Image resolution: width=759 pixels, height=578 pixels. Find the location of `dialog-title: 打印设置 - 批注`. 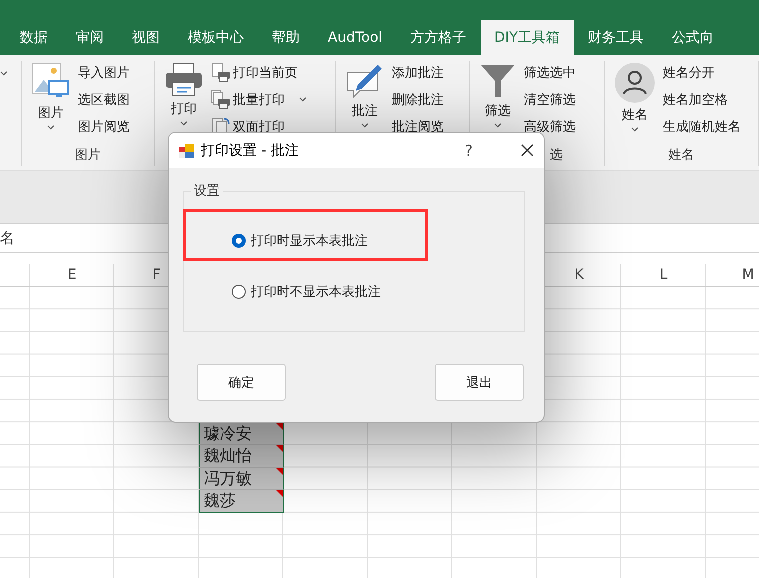

dialog-title: 打印设置 - 批注 is located at coordinates (250, 151).